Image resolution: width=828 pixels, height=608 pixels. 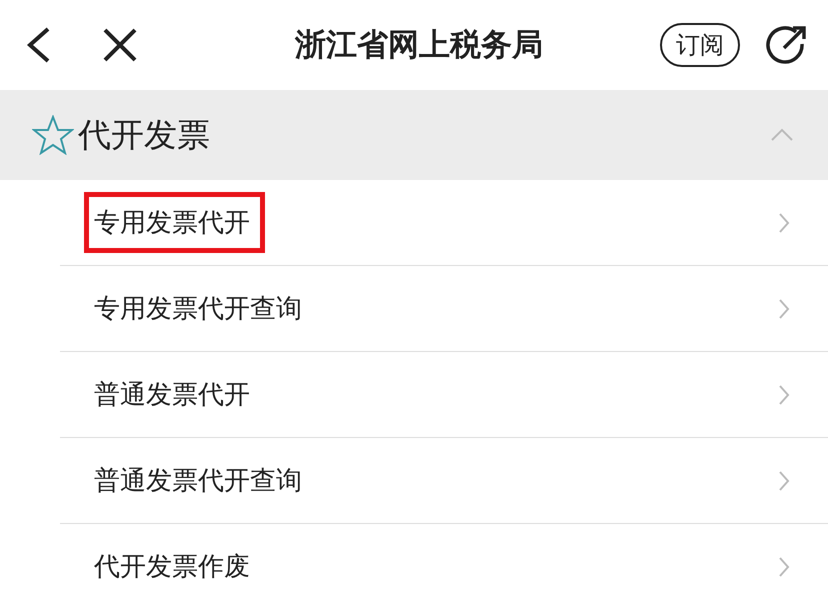 What do you see at coordinates (444, 395) in the screenshot?
I see `menu-item: 普通发票代开` at bounding box center [444, 395].